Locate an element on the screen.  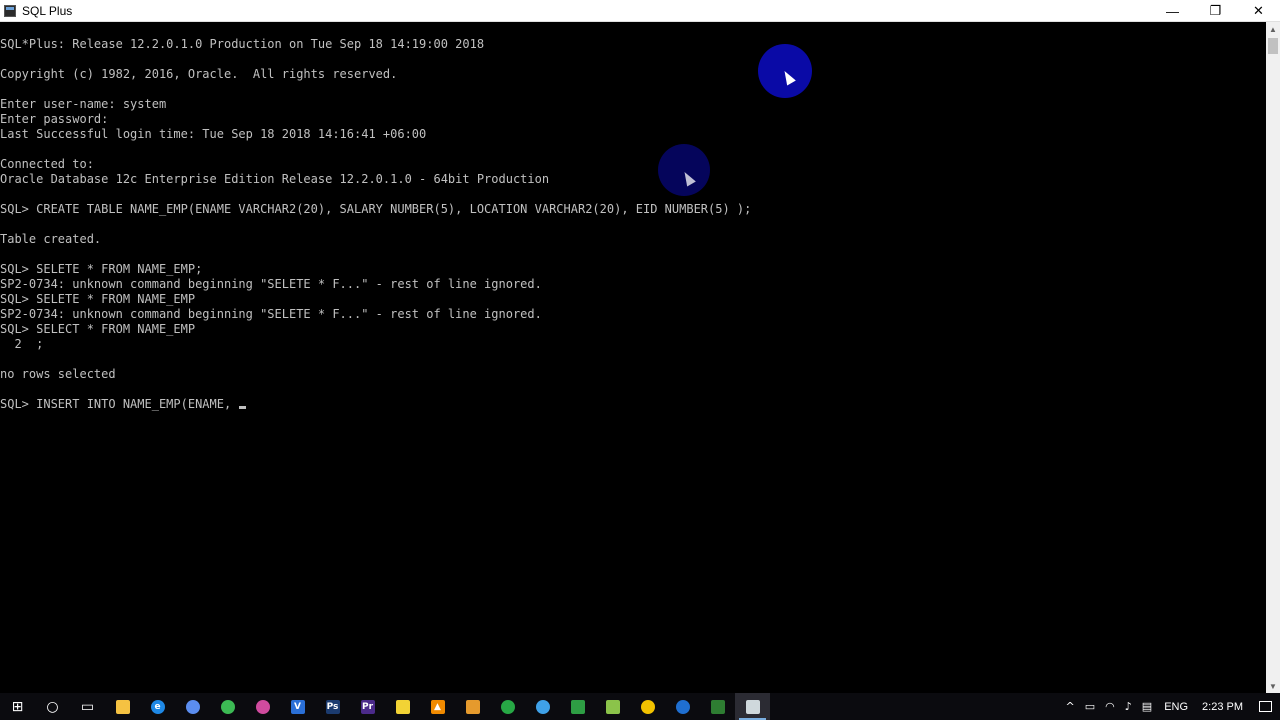
console-input-text: SQL> INSERT INTO NAME_EMP(ENAME, is located at coordinates (119, 404).